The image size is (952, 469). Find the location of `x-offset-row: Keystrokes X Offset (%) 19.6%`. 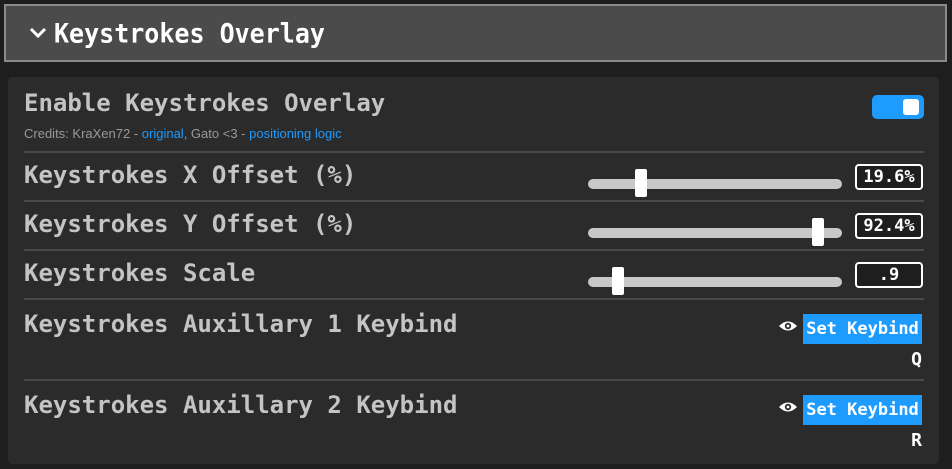

x-offset-row: Keystrokes X Offset (%) 19.6% is located at coordinates (474, 177).